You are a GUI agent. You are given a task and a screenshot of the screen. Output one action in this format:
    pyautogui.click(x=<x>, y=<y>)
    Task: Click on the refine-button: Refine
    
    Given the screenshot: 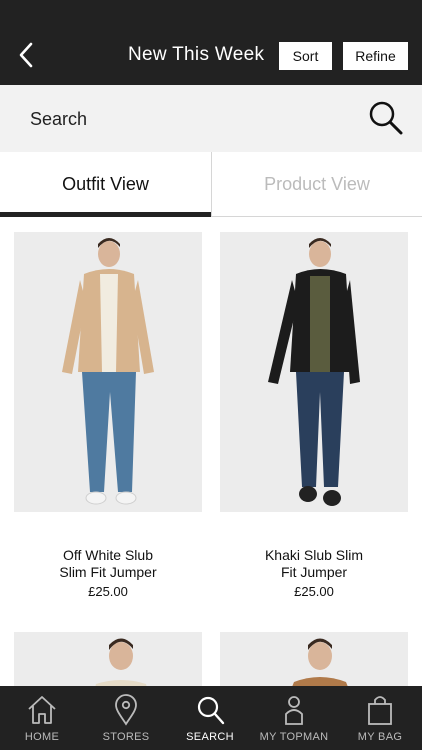 What is the action you would take?
    pyautogui.click(x=375, y=56)
    